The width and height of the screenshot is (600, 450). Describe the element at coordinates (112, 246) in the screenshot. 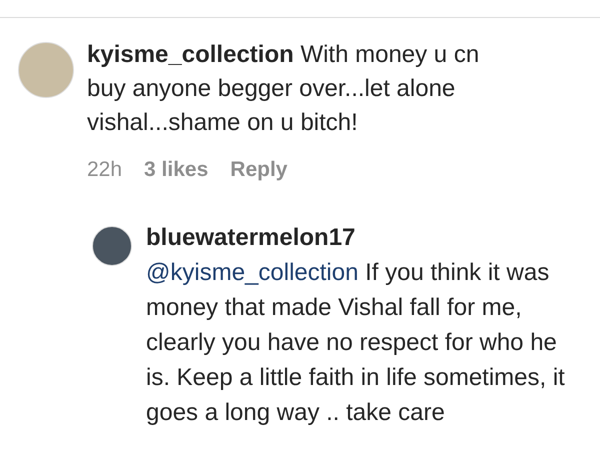

I see `avatar` at that location.